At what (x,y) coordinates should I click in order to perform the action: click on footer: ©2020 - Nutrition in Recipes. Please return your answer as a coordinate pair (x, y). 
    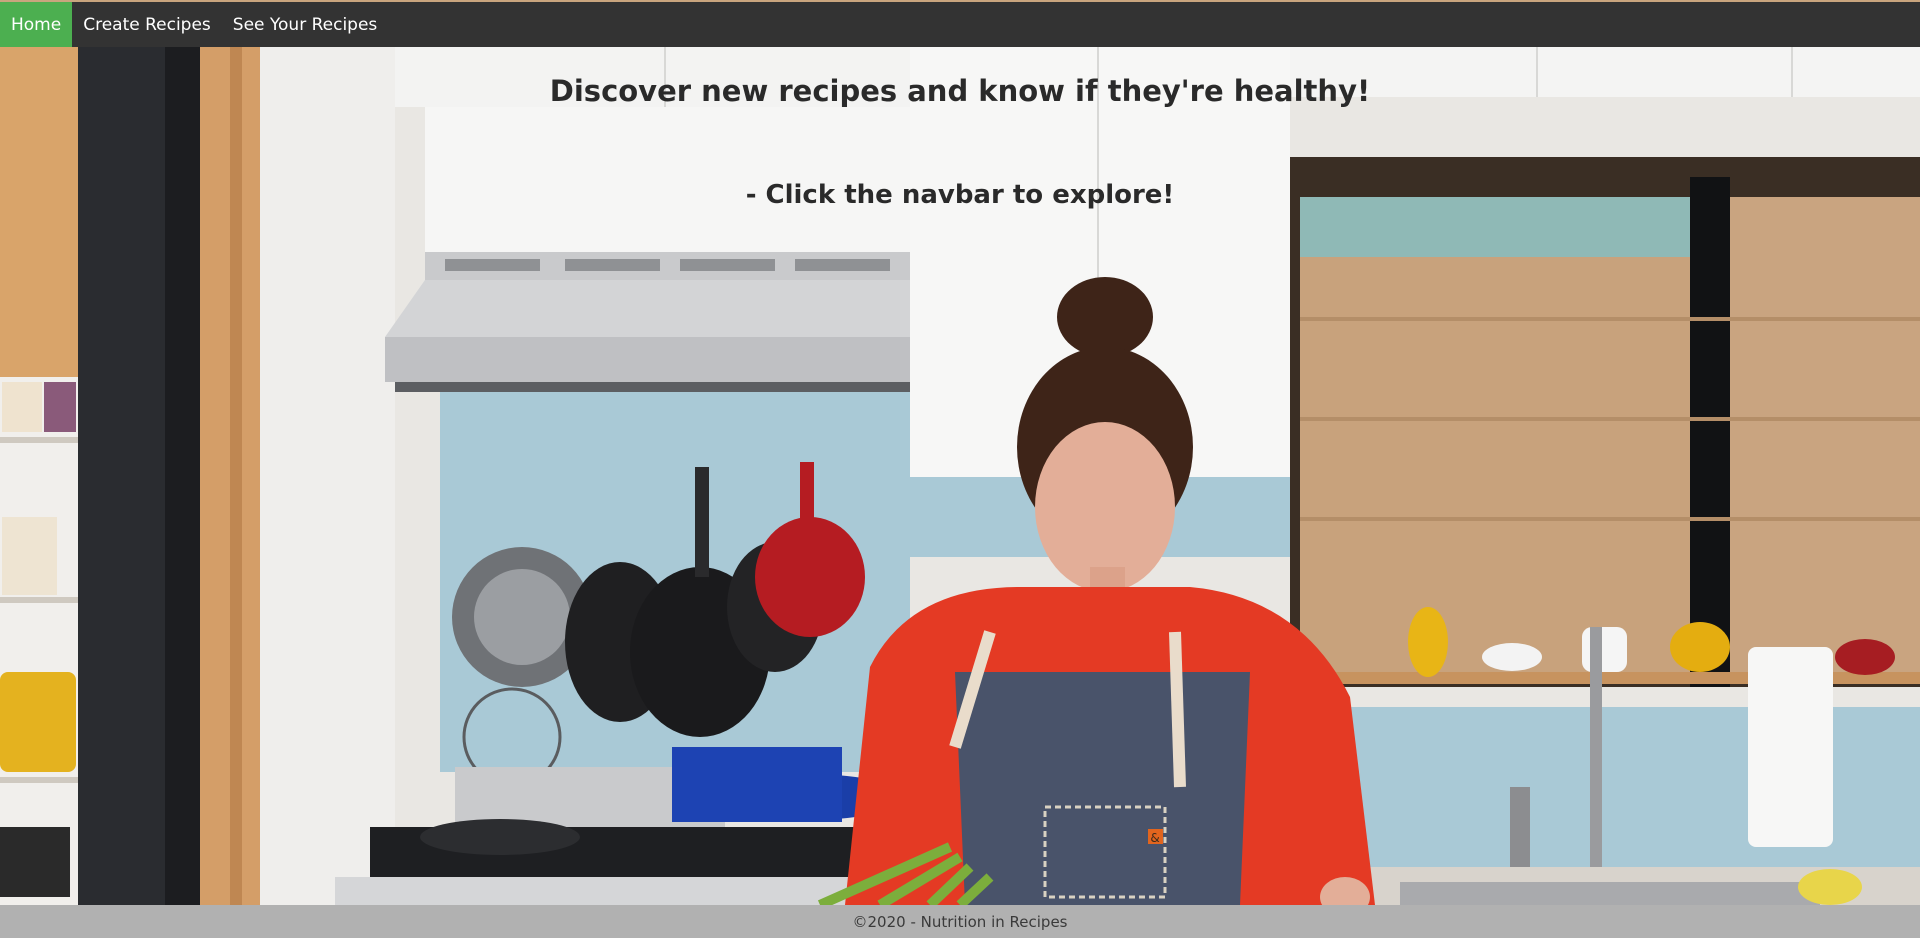
    Looking at the image, I should click on (960, 921).